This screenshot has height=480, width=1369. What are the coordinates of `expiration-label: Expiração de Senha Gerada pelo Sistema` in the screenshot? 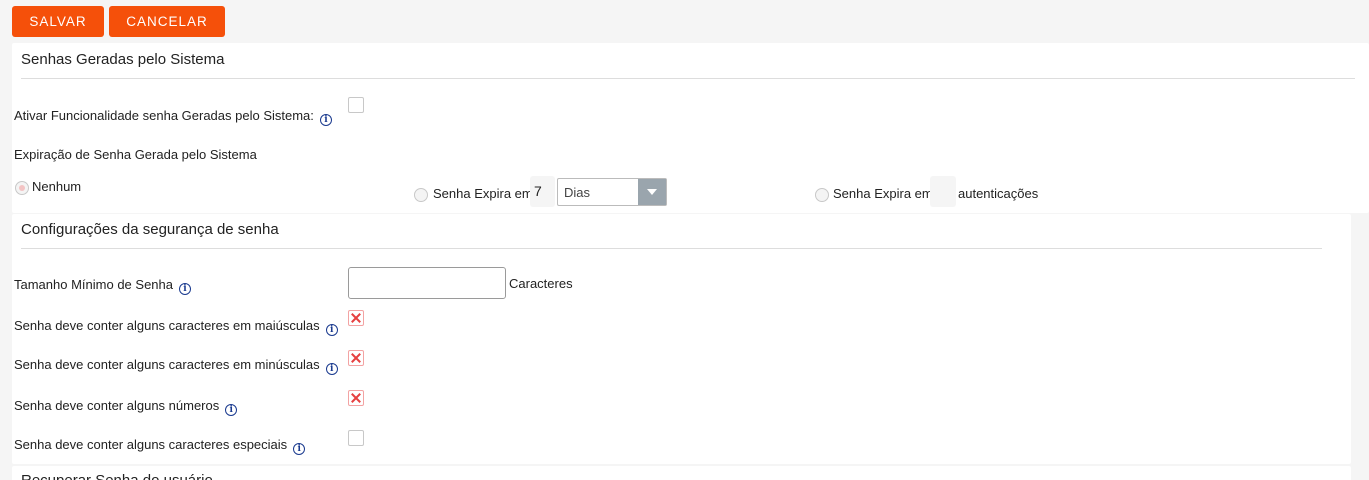 It's located at (135, 154).